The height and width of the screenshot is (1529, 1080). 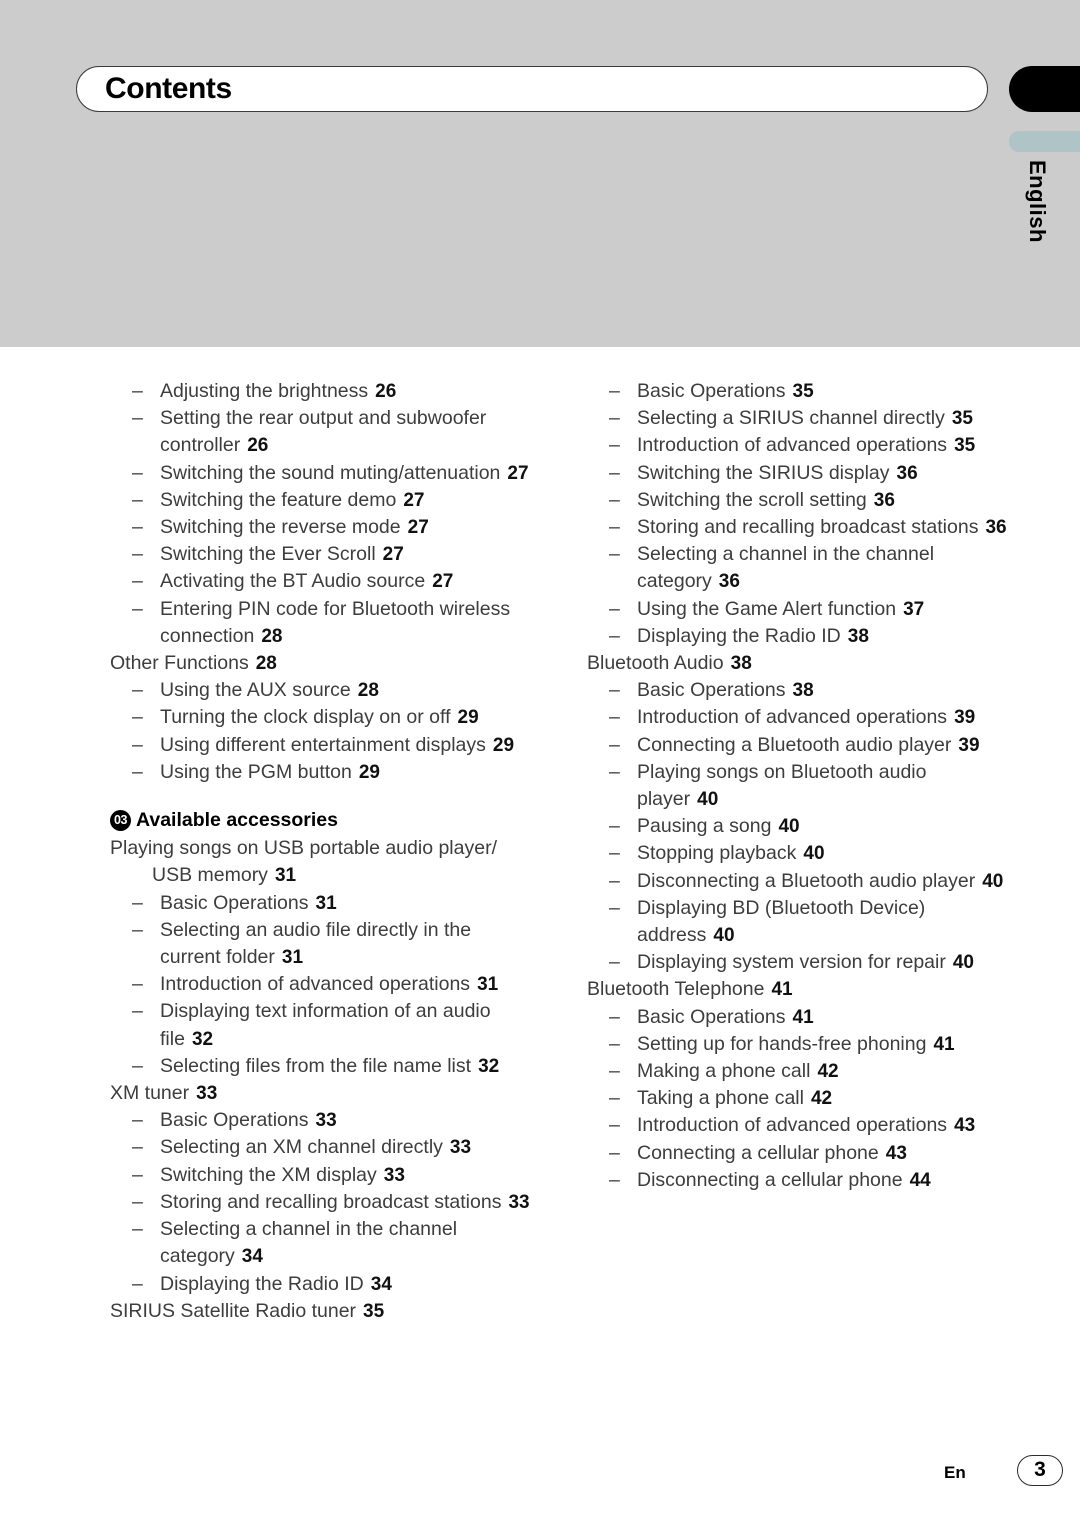 What do you see at coordinates (794, 744) in the screenshot?
I see `toc-entry-label: Connecting a Bluetooth audio player` at bounding box center [794, 744].